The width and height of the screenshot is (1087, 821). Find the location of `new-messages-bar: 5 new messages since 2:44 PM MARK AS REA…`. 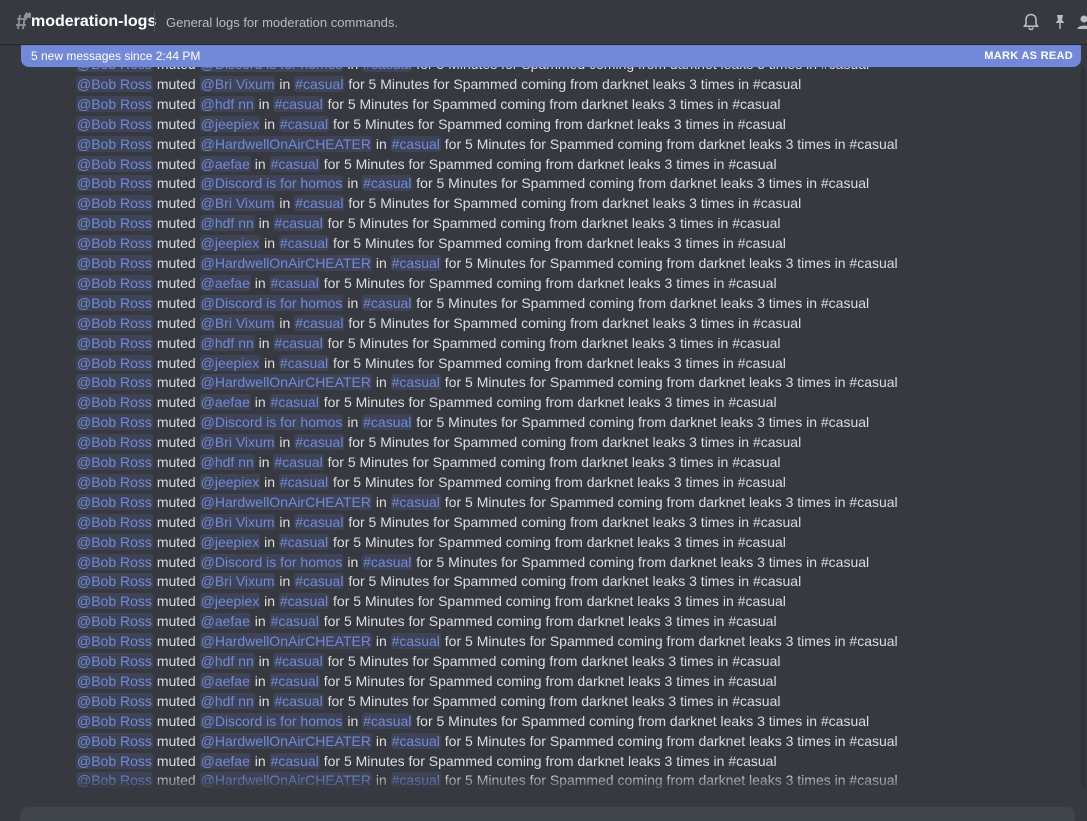

new-messages-bar: 5 new messages since 2:44 PM MARK AS REA… is located at coordinates (551, 56).